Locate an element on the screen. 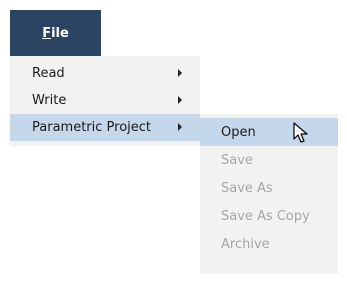 The width and height of the screenshot is (347, 283). menu-item-write-label: Write is located at coordinates (49, 100).